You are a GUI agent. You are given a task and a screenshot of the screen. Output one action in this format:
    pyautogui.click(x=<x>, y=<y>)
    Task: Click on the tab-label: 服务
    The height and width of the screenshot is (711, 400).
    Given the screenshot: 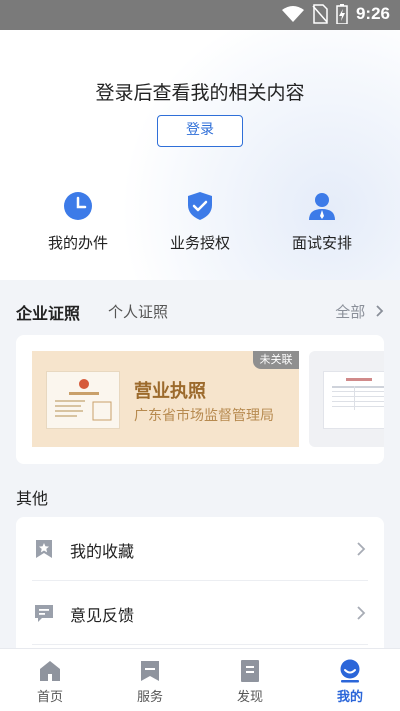 What is the action you would take?
    pyautogui.click(x=149, y=697)
    